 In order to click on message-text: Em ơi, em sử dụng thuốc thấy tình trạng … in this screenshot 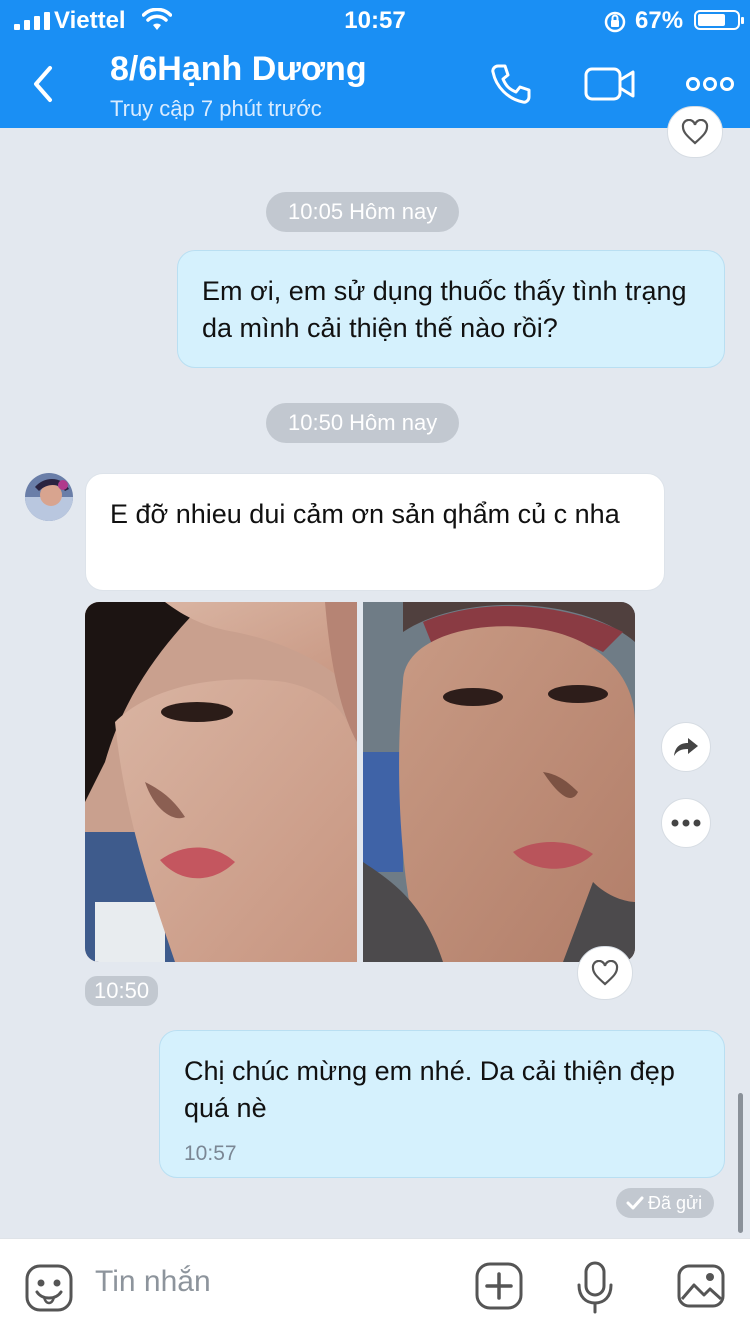, I will do `click(444, 309)`.